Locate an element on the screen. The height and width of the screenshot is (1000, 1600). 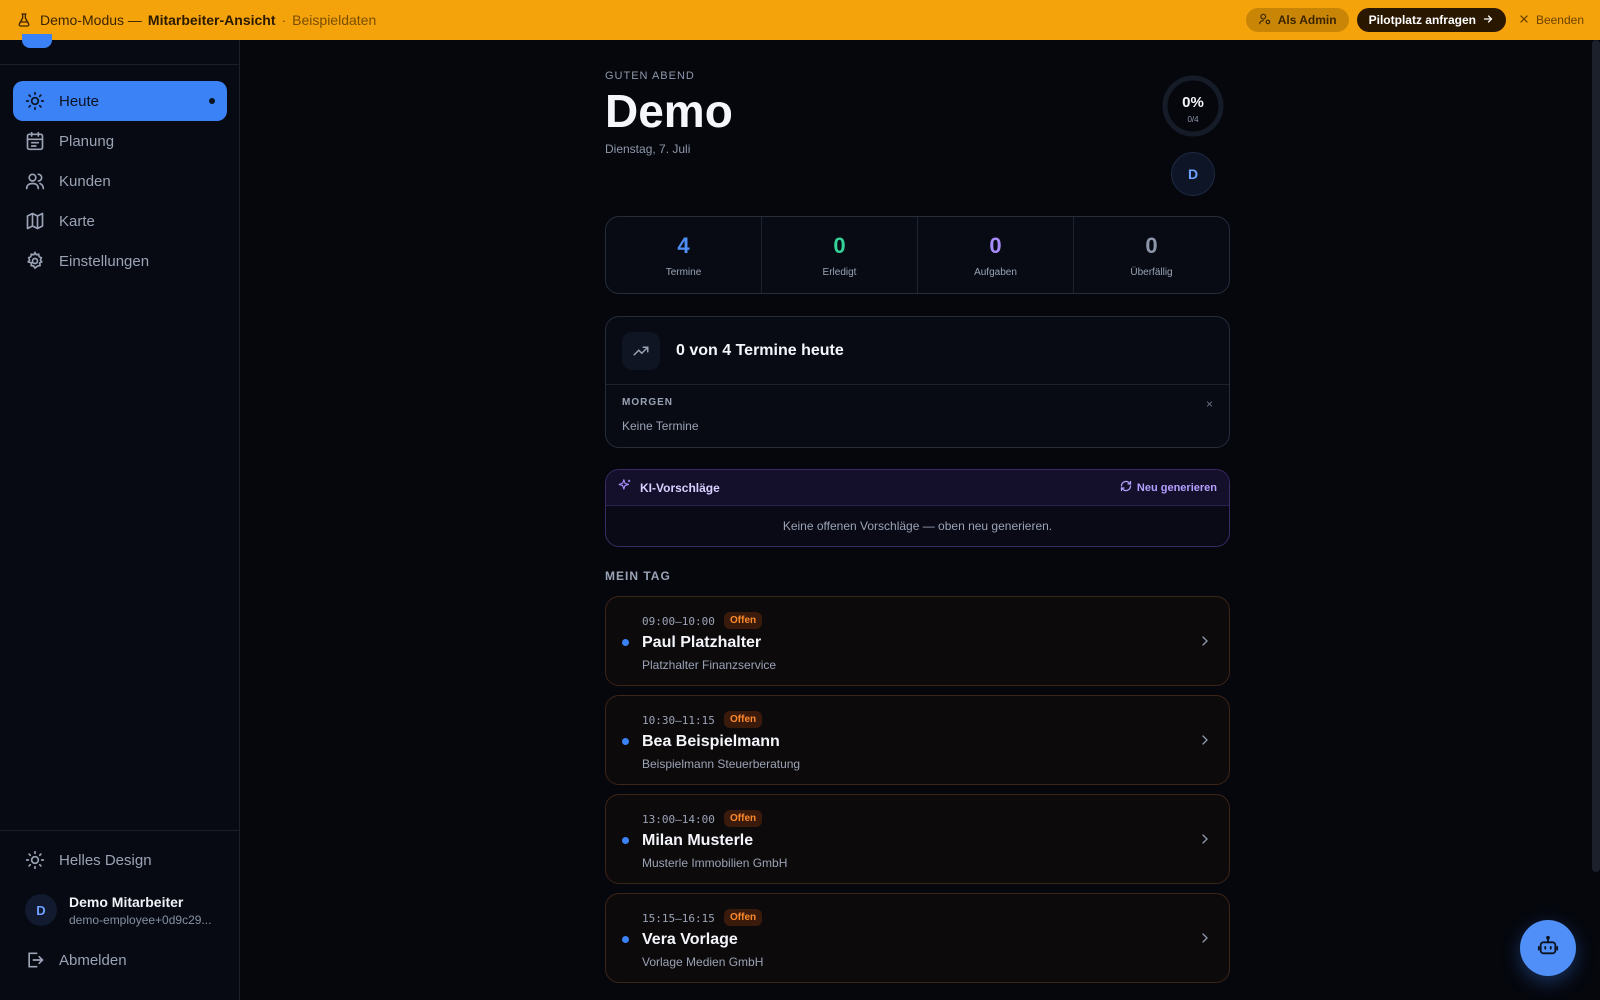
calendar-icon is located at coordinates (35, 141).